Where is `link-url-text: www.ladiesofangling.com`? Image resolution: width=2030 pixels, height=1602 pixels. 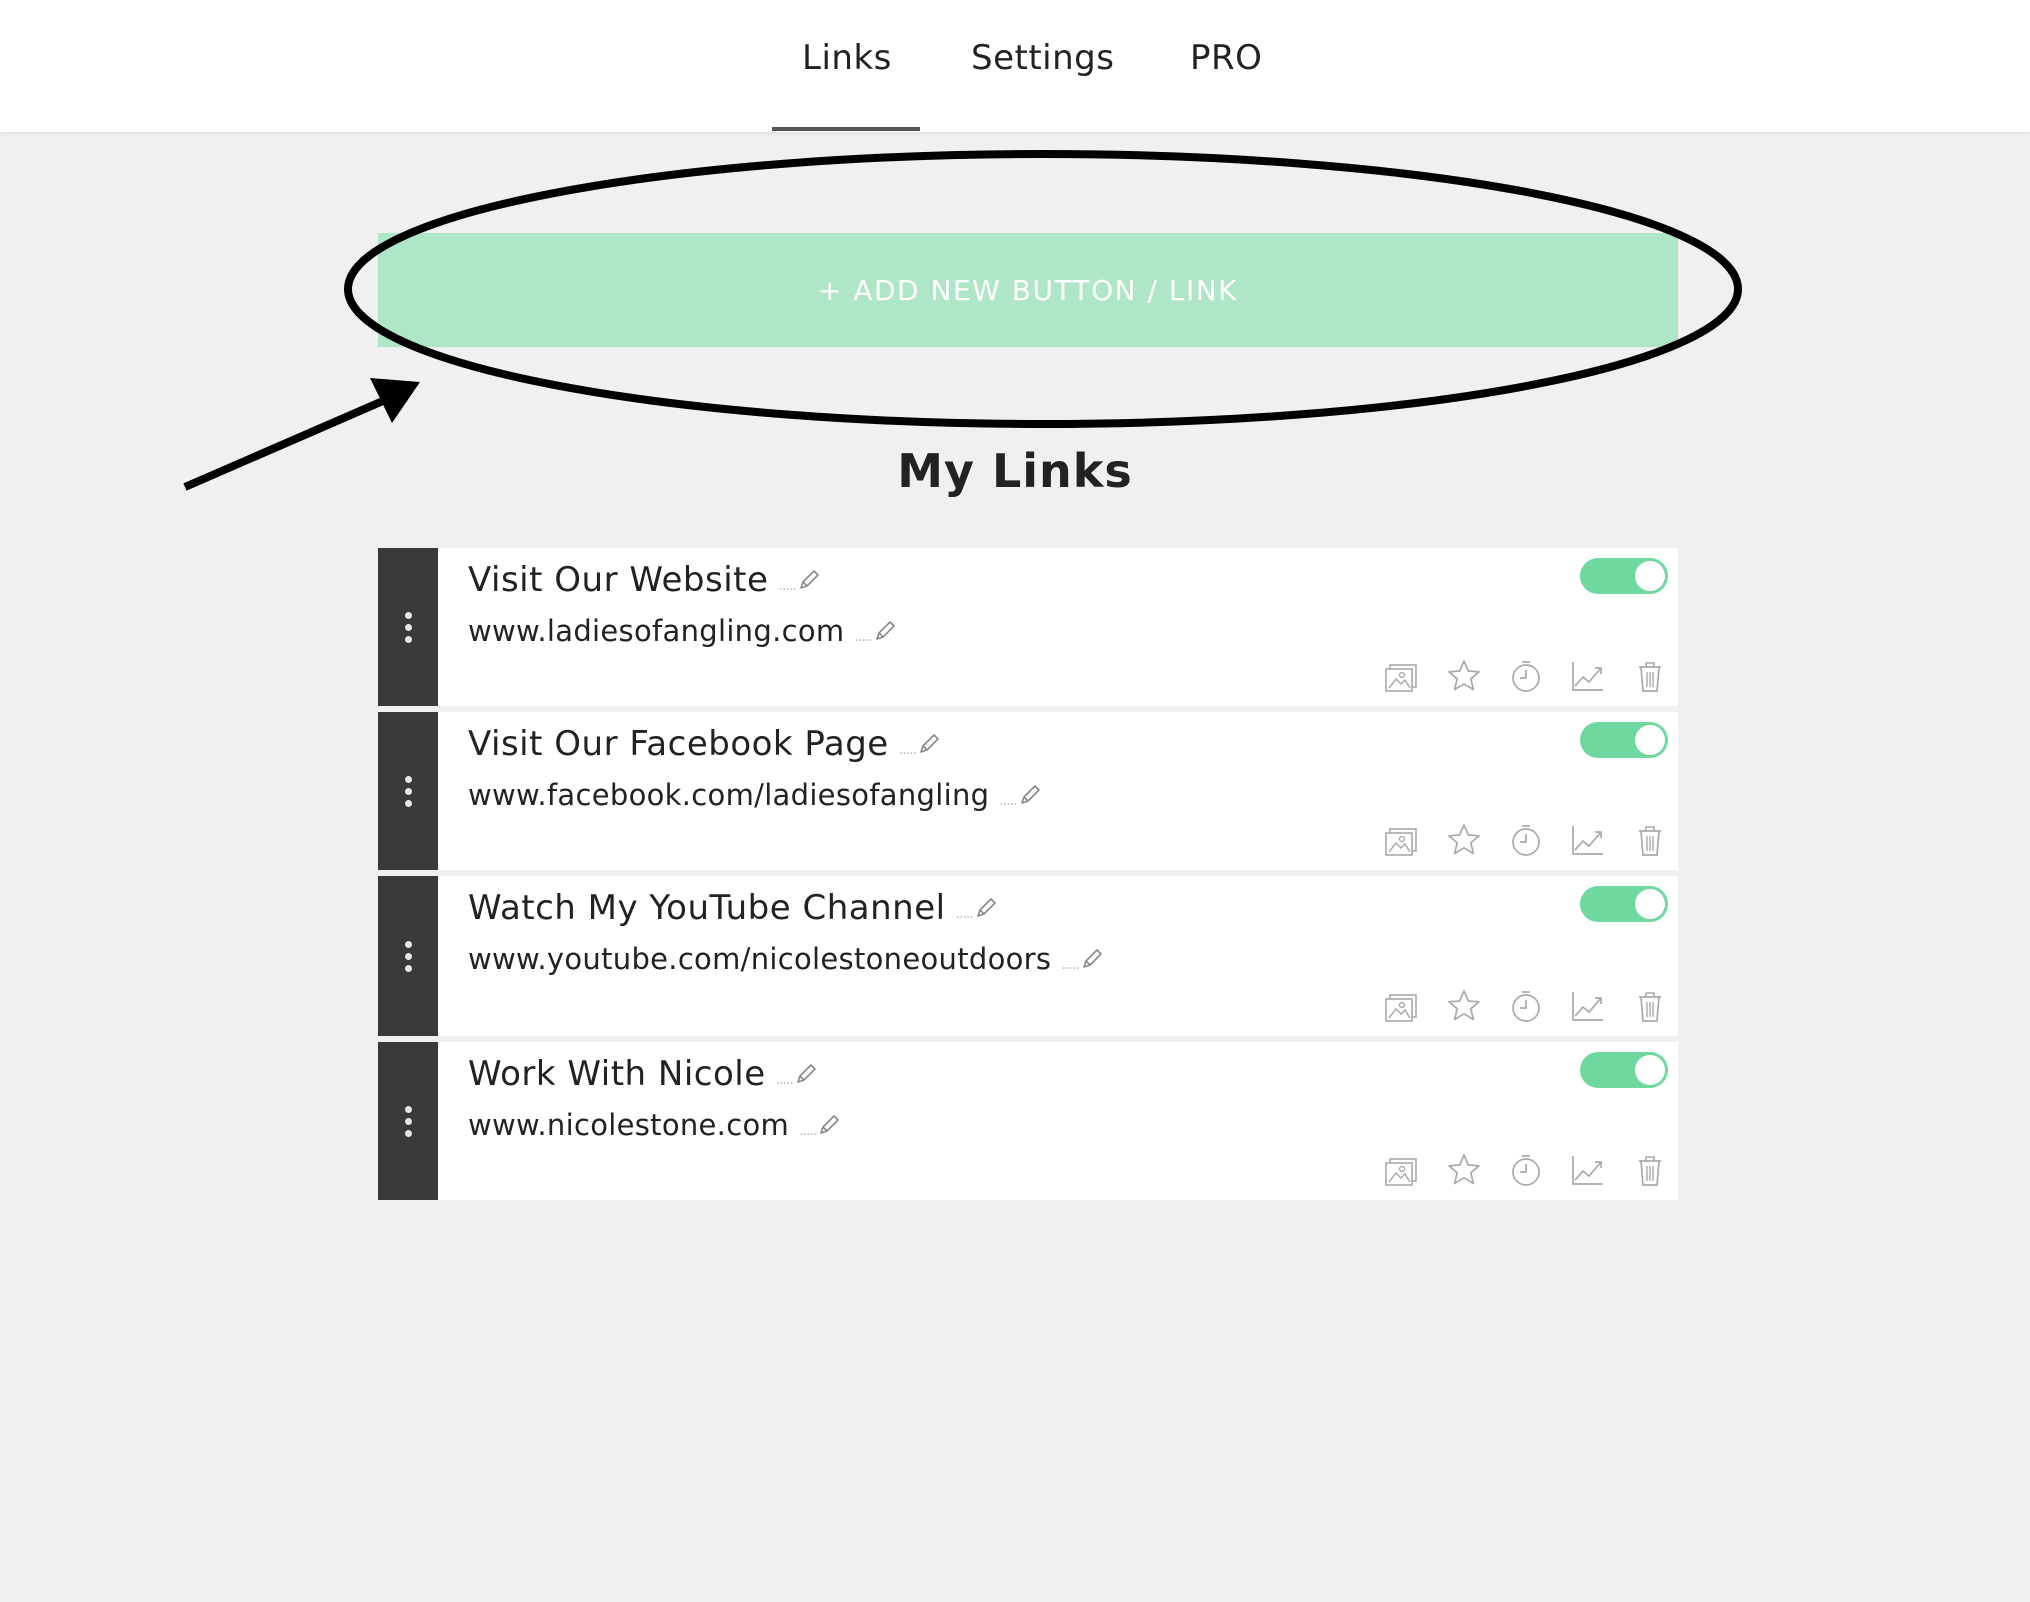 link-url-text: www.ladiesofangling.com is located at coordinates (656, 631).